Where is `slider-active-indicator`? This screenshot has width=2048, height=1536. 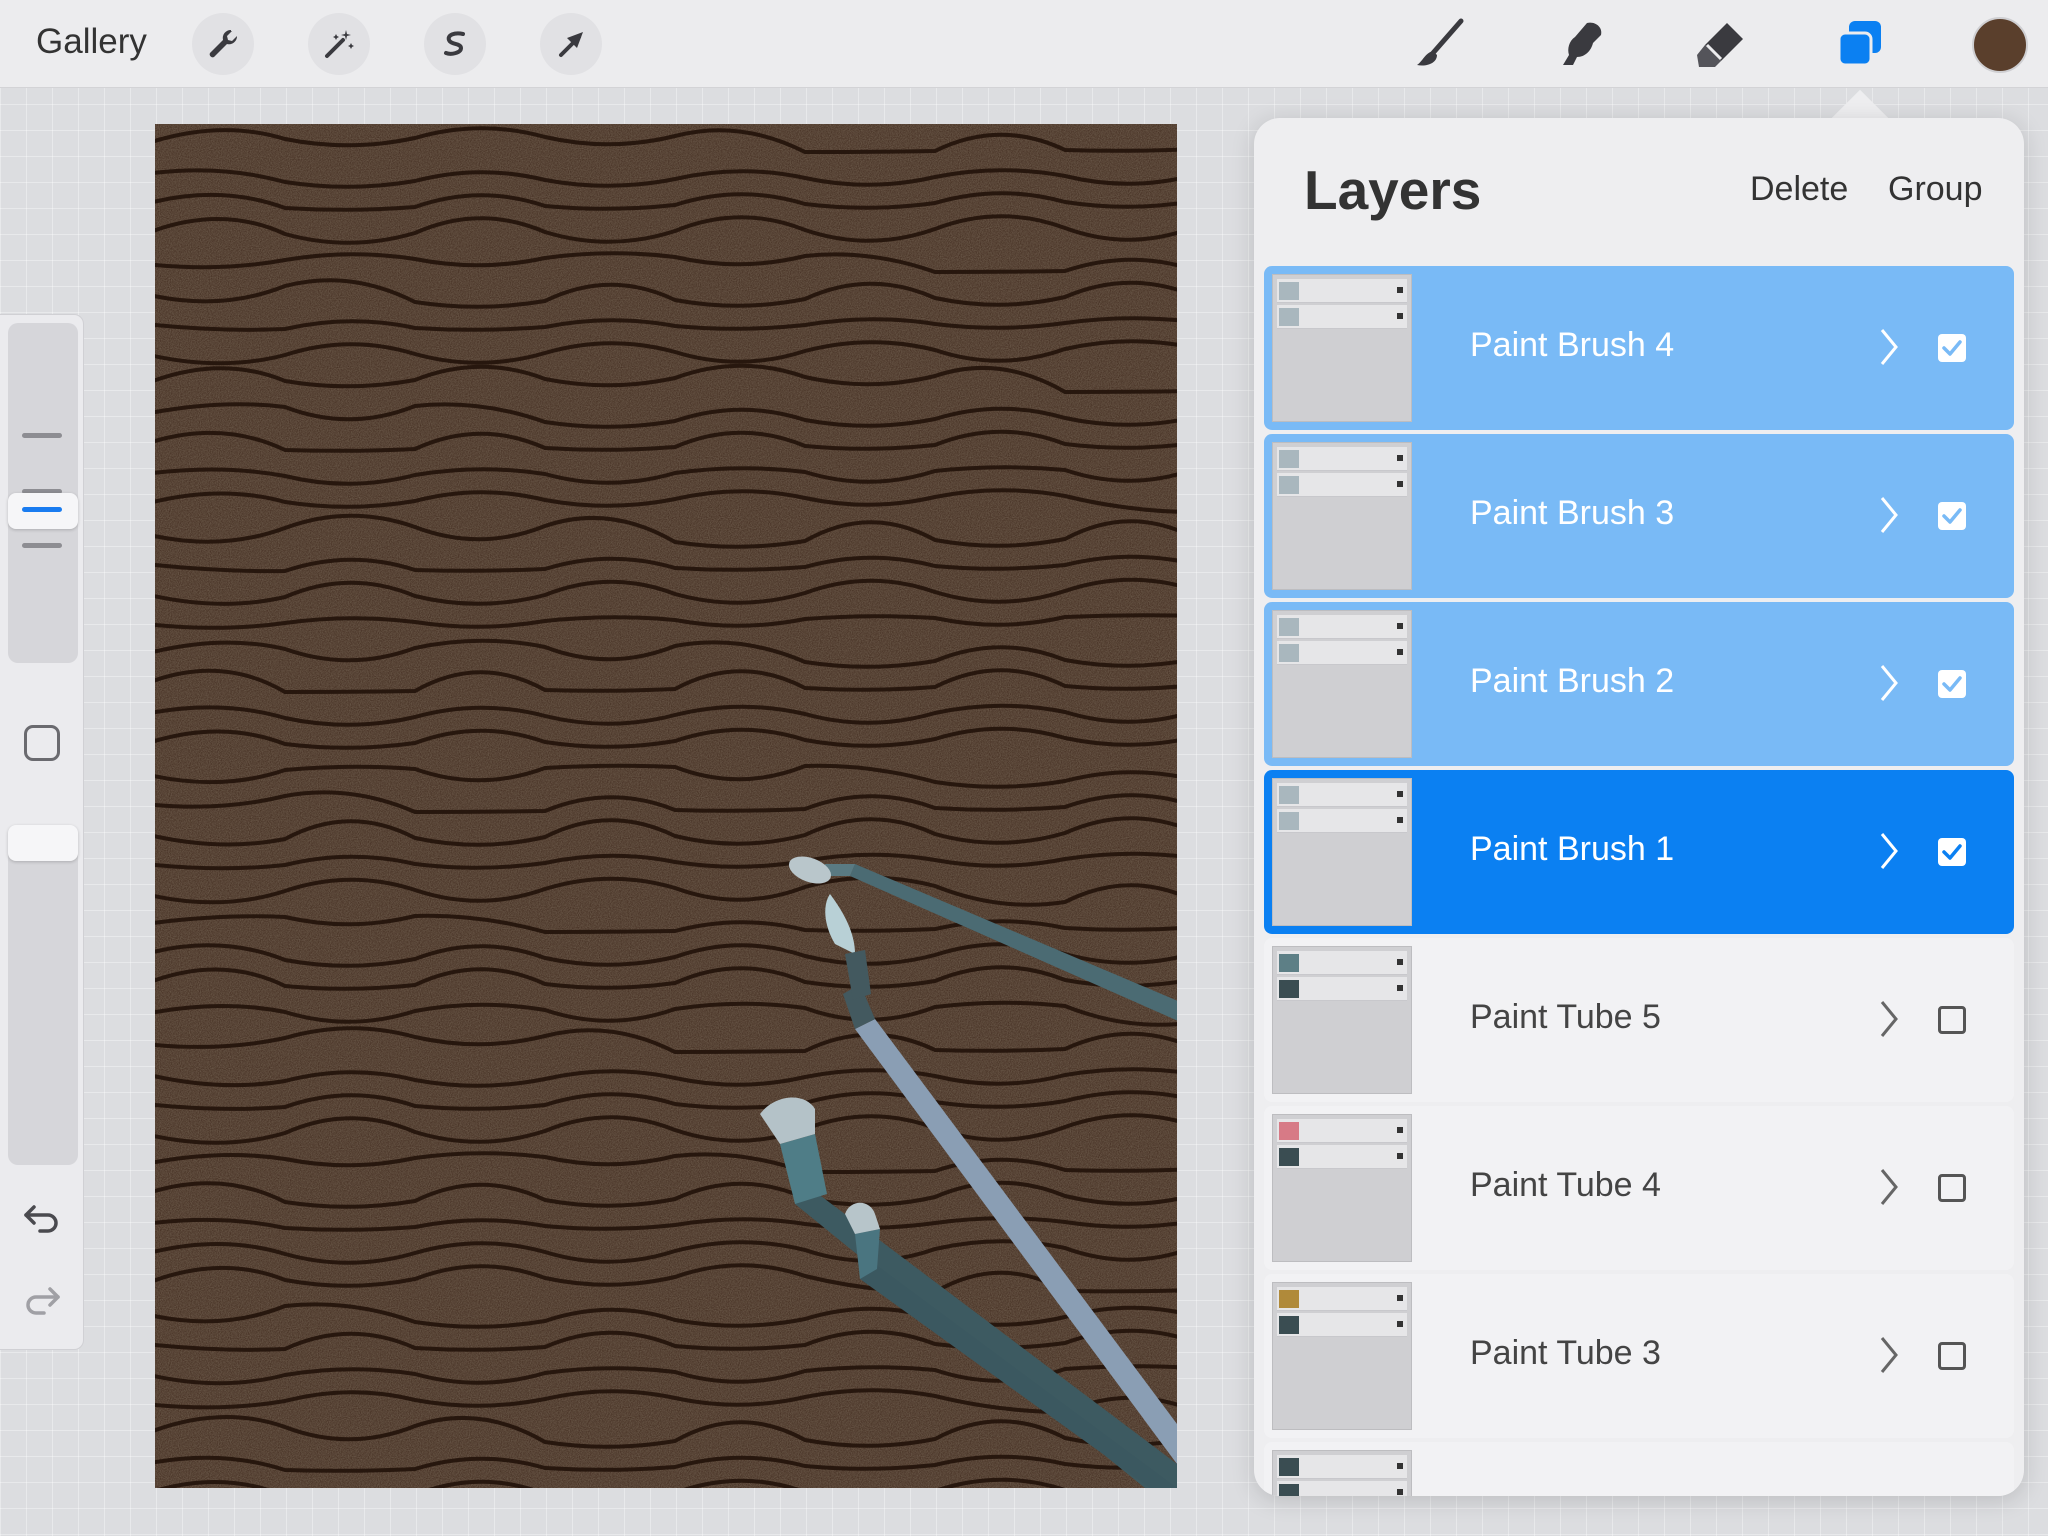
slider-active-indicator is located at coordinates (42, 509).